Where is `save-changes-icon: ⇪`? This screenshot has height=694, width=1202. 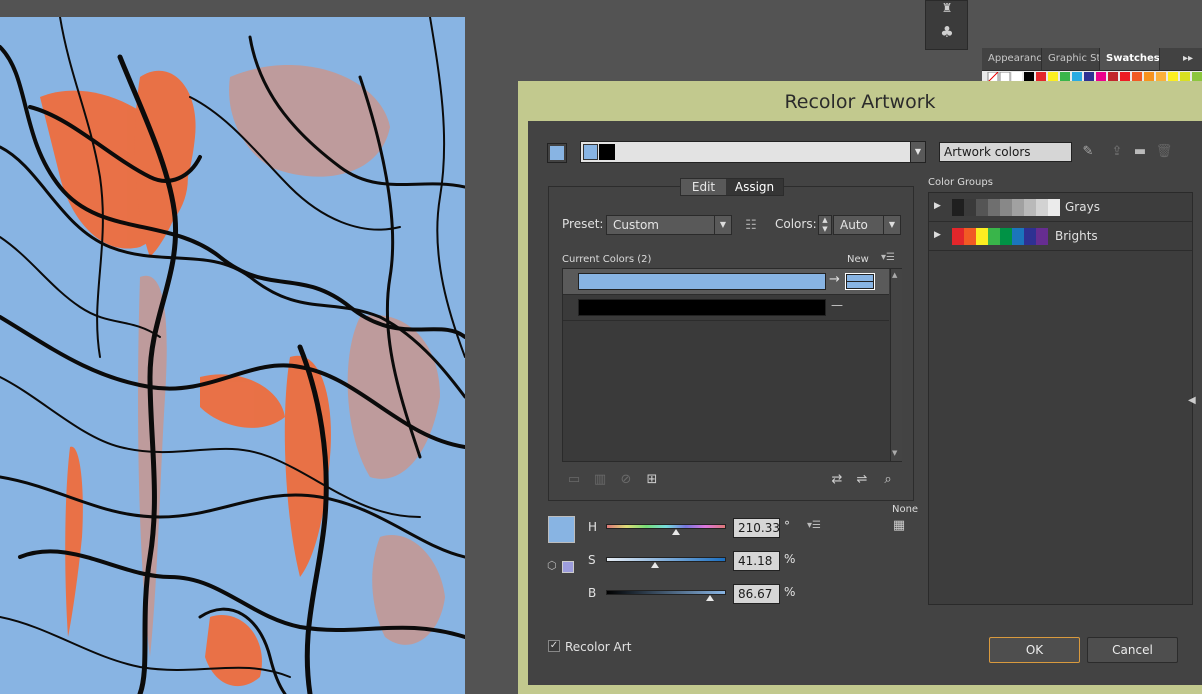 save-changes-icon: ⇪ is located at coordinates (1117, 152).